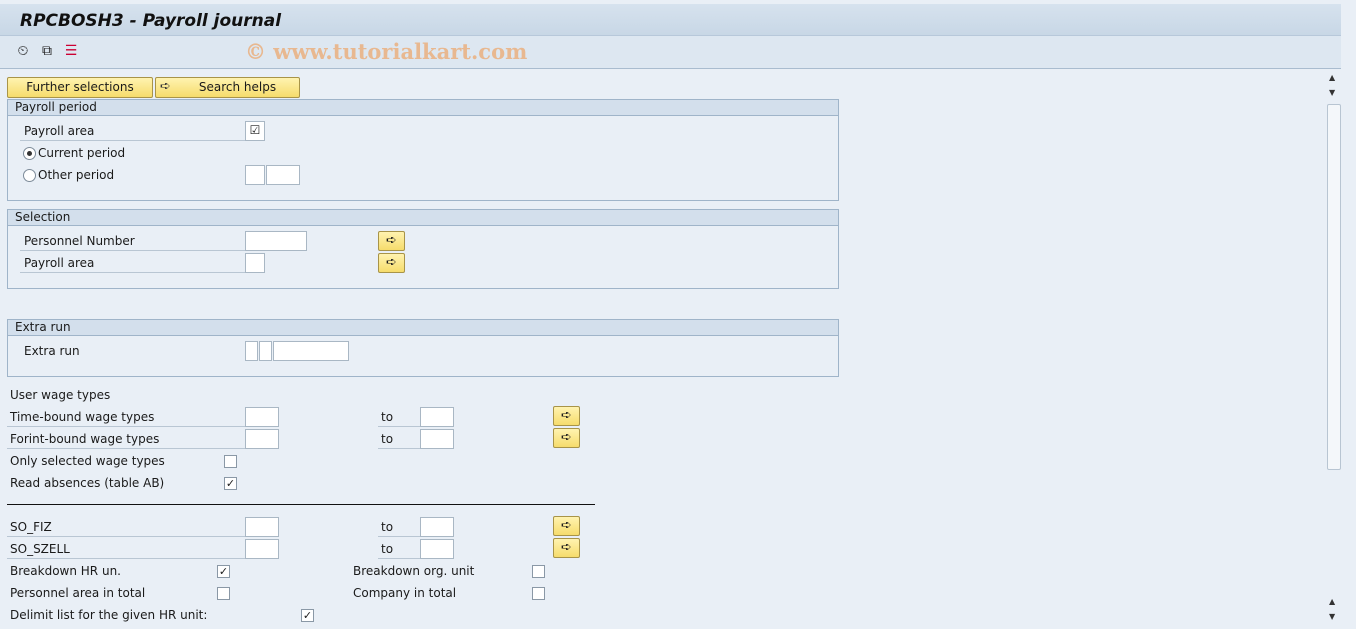 This screenshot has width=1356, height=629. I want to click on forint-bound-to-input, so click(437, 439).